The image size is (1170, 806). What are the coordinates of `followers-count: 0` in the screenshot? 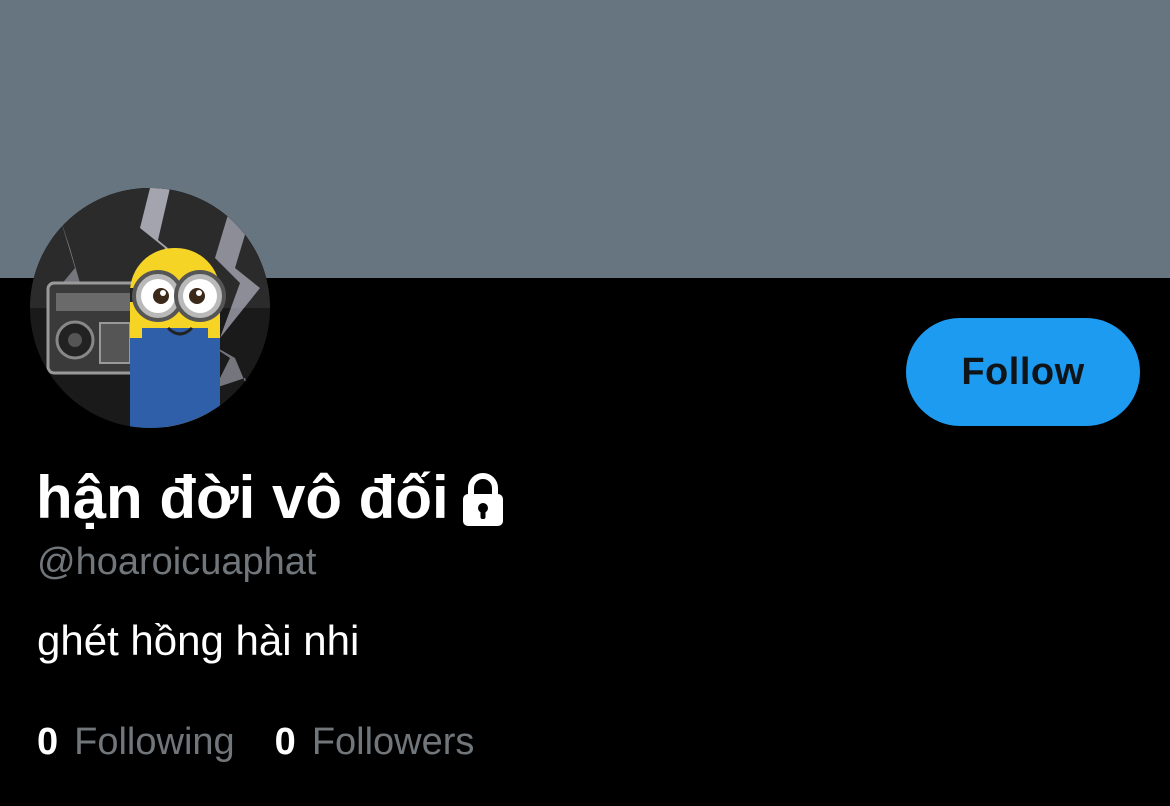 It's located at (285, 742).